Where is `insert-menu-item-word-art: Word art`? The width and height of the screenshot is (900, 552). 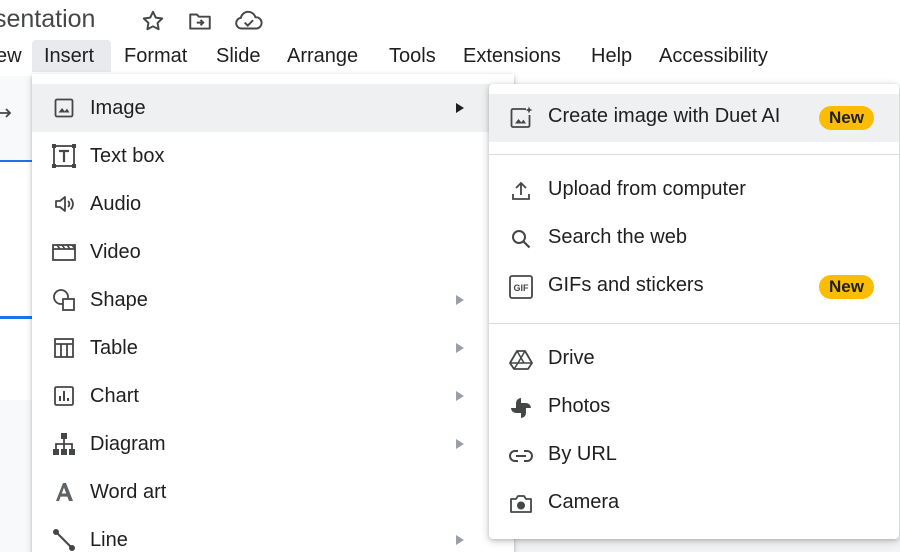 insert-menu-item-word-art: Word art is located at coordinates (273, 492).